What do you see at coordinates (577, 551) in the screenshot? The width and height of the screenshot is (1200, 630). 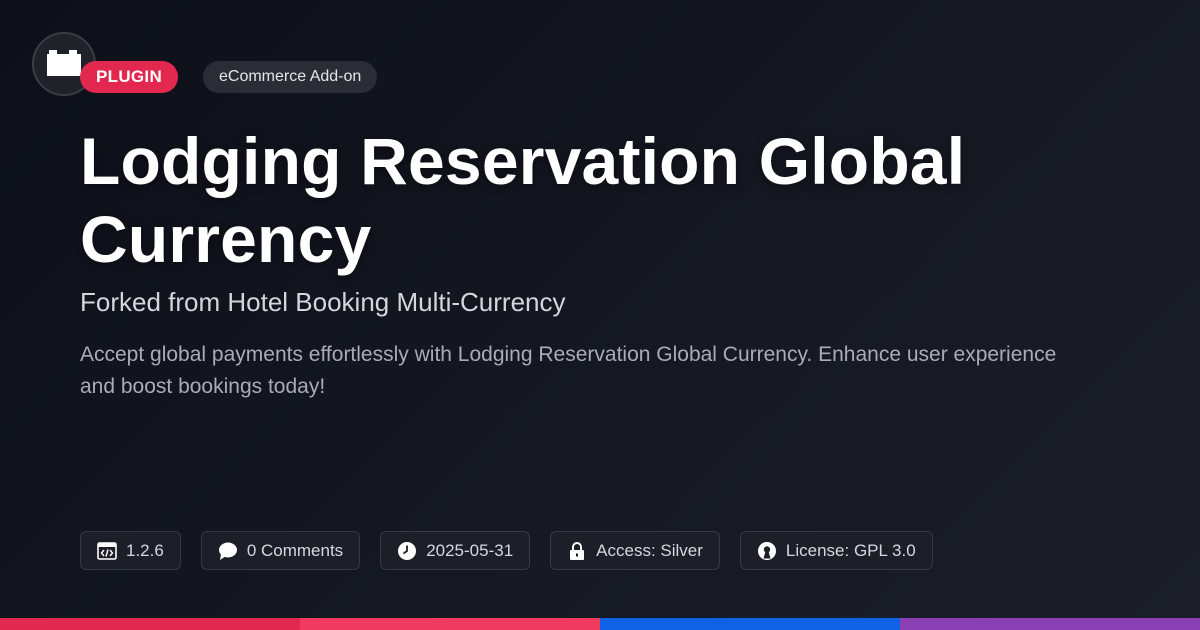 I see `lock-icon` at bounding box center [577, 551].